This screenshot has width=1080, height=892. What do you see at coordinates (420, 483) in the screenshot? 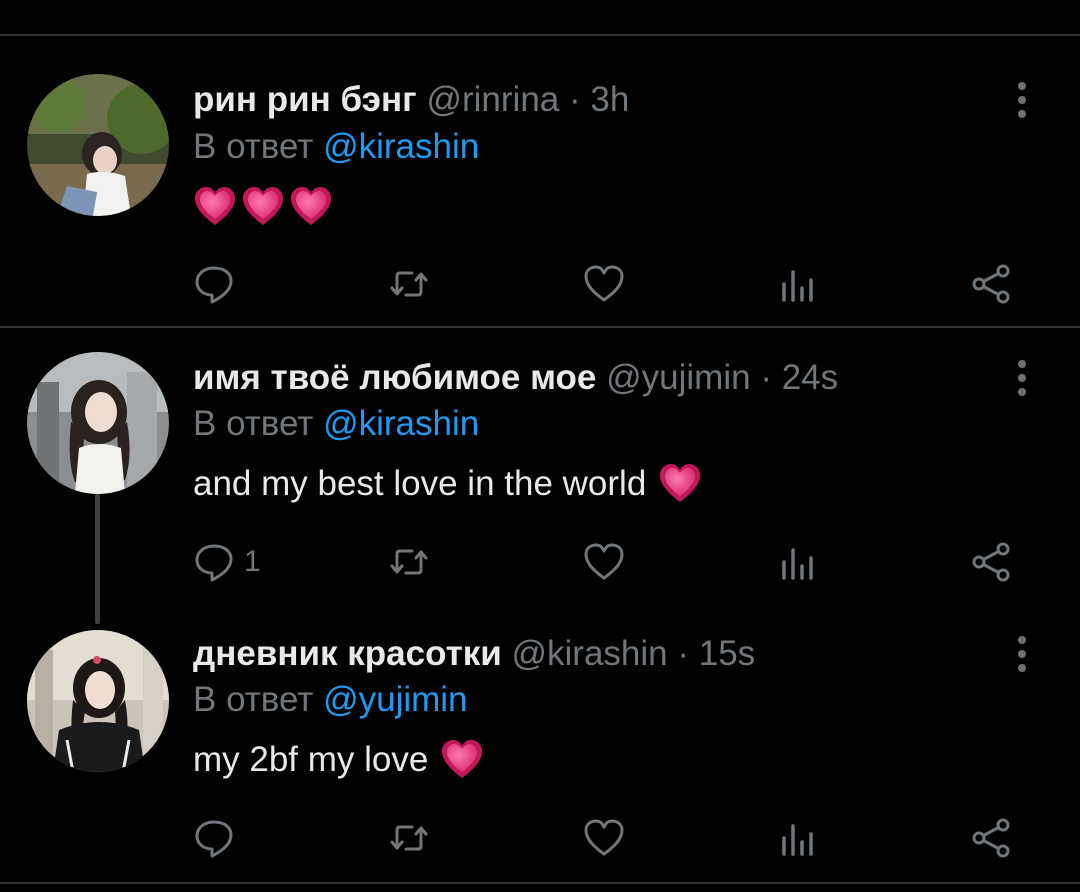
I see `tweet-body: and my best love in the world` at bounding box center [420, 483].